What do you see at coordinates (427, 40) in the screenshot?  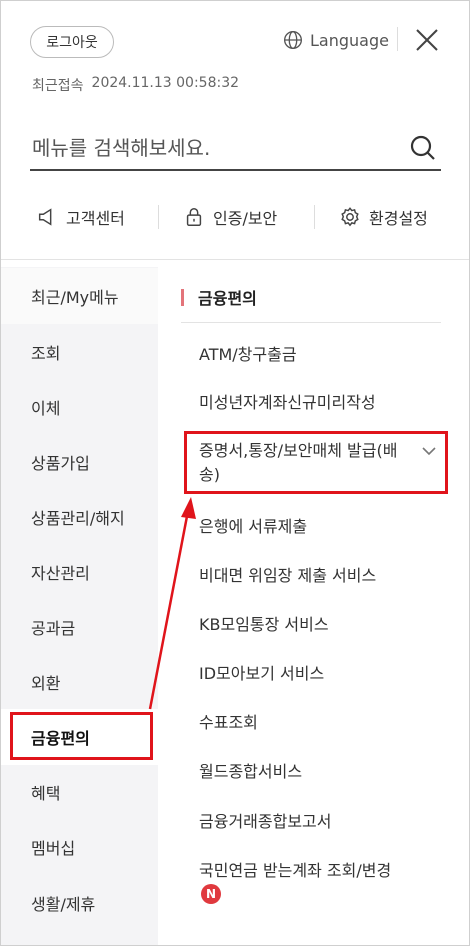 I see `close-icon` at bounding box center [427, 40].